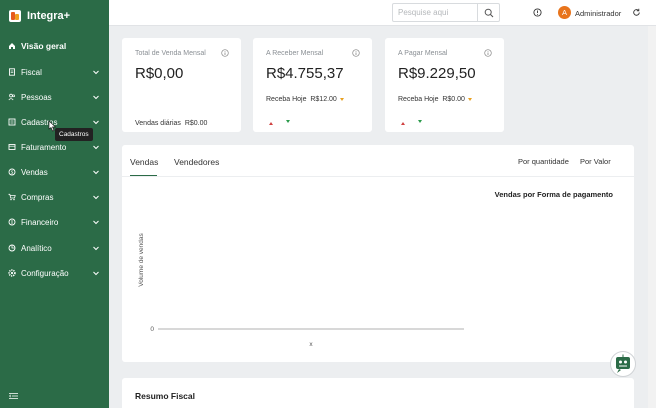 This screenshot has height=408, width=656. I want to click on search-input, so click(435, 12).